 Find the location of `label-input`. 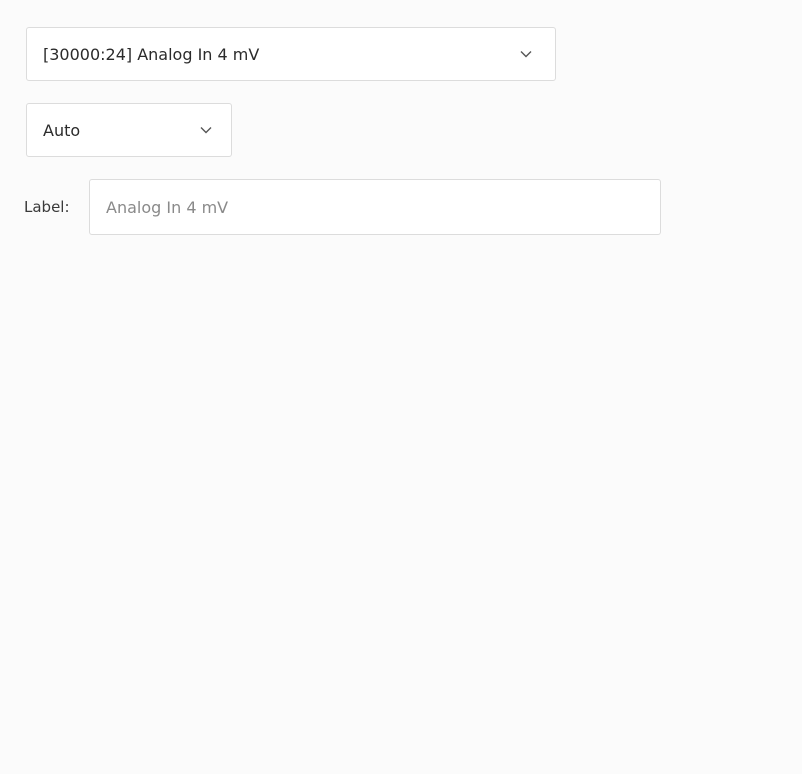

label-input is located at coordinates (375, 207).